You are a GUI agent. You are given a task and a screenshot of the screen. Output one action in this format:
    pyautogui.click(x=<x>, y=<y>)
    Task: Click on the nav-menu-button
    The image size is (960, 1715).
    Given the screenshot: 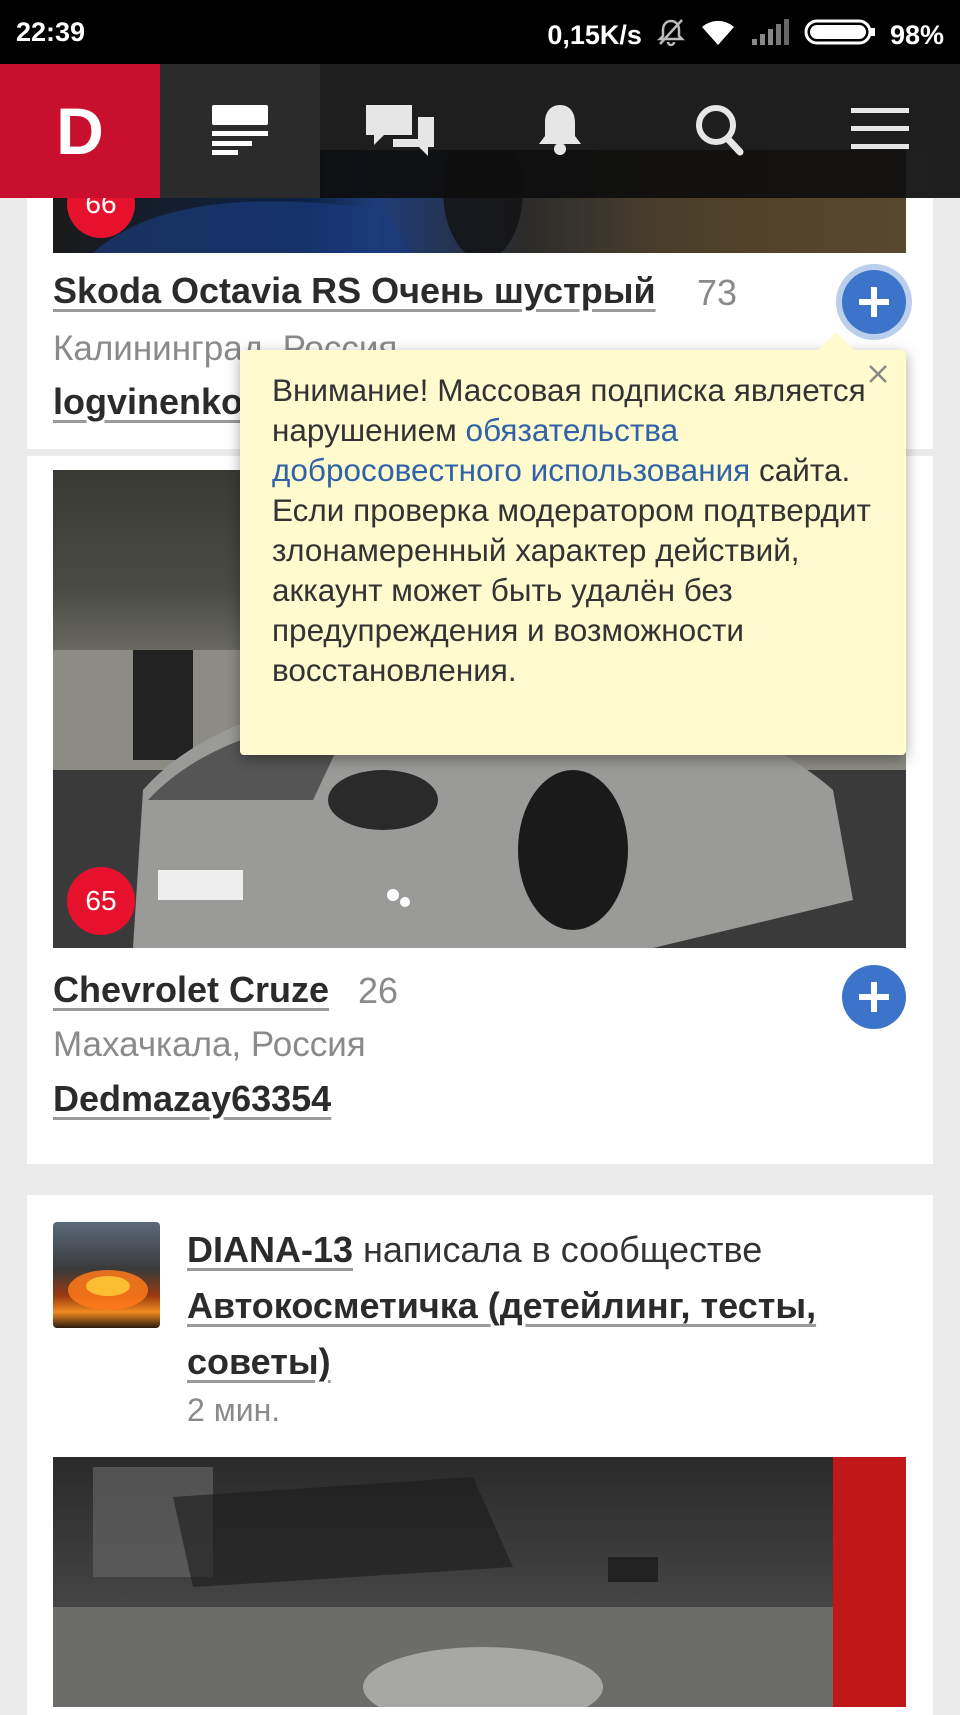 What is the action you would take?
    pyautogui.click(x=880, y=131)
    